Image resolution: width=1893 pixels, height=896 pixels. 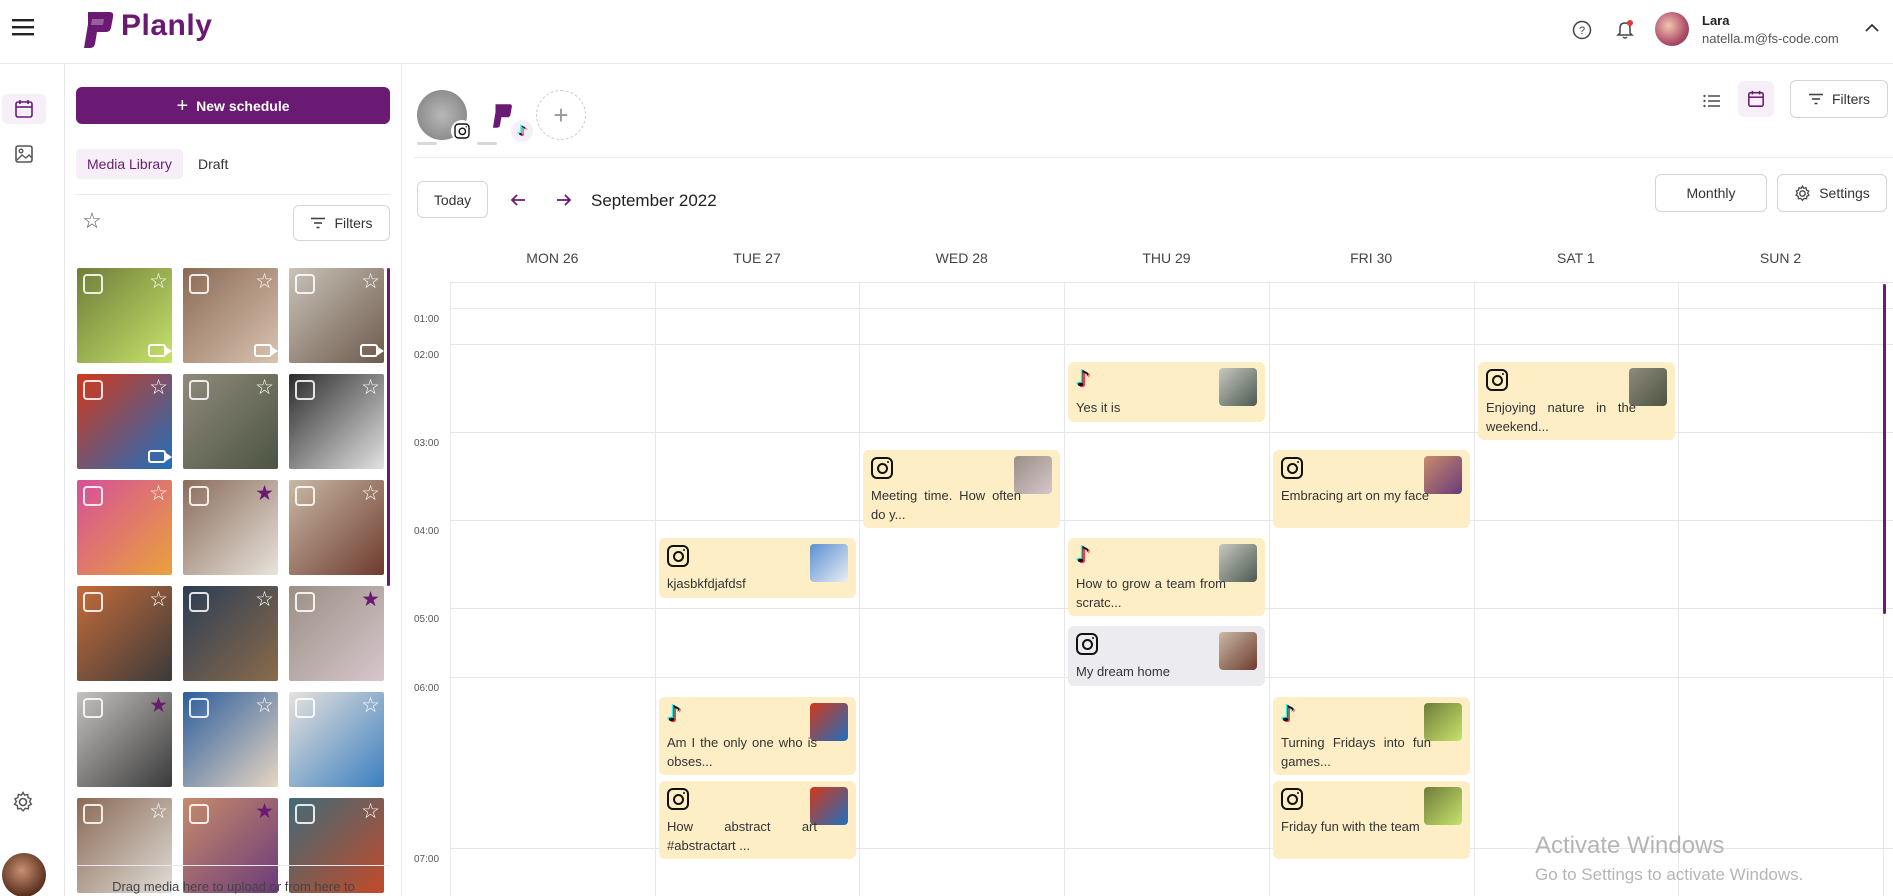 What do you see at coordinates (24, 874) in the screenshot?
I see `account-avatar` at bounding box center [24, 874].